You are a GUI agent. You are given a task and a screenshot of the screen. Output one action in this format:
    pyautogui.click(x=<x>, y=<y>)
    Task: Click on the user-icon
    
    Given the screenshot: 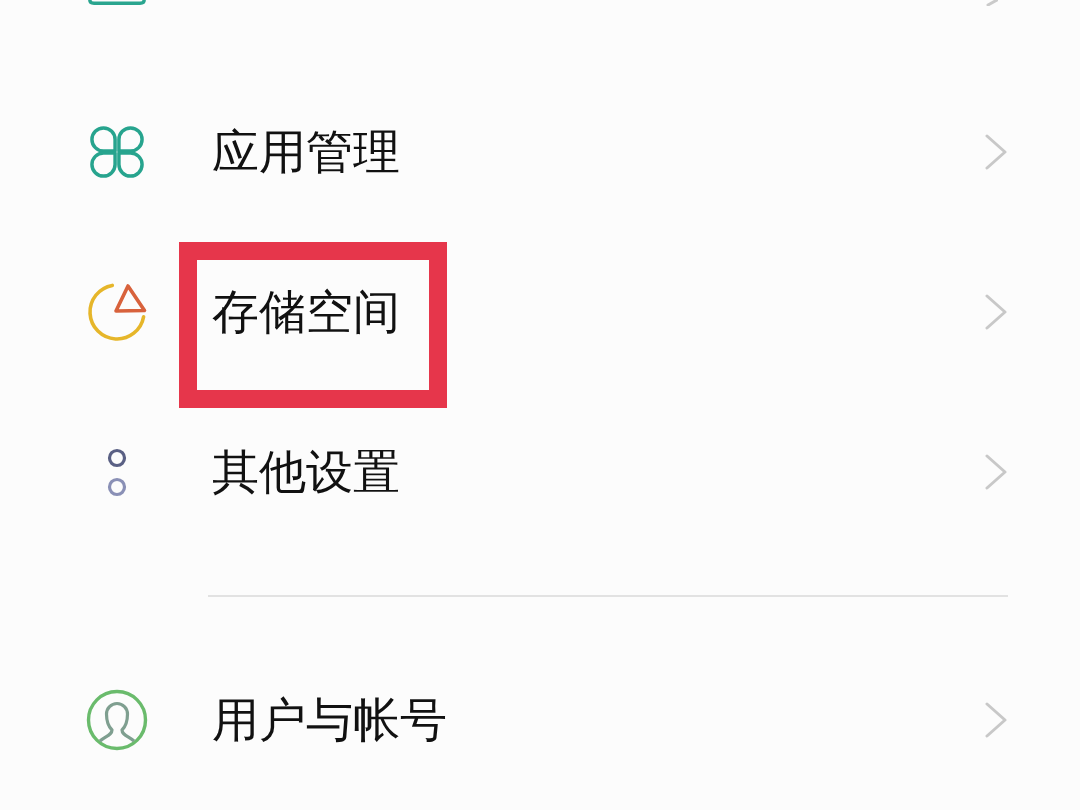 What is the action you would take?
    pyautogui.click(x=117, y=720)
    